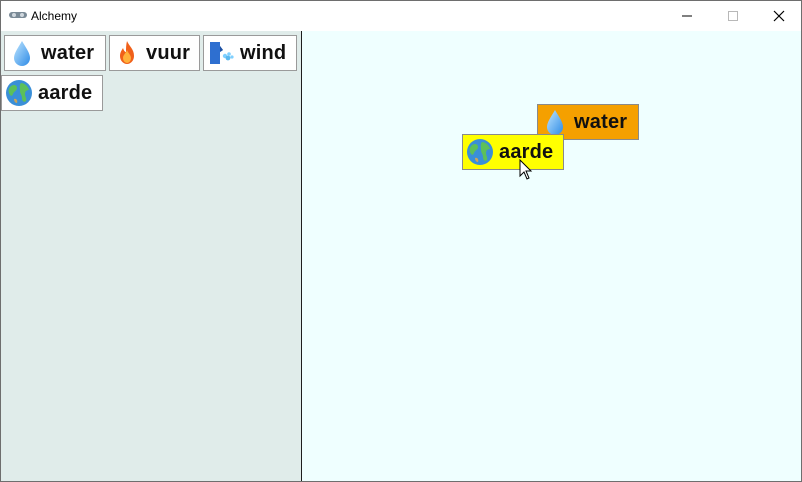 The image size is (802, 482). What do you see at coordinates (222, 53) in the screenshot?
I see `wind-icon` at bounding box center [222, 53].